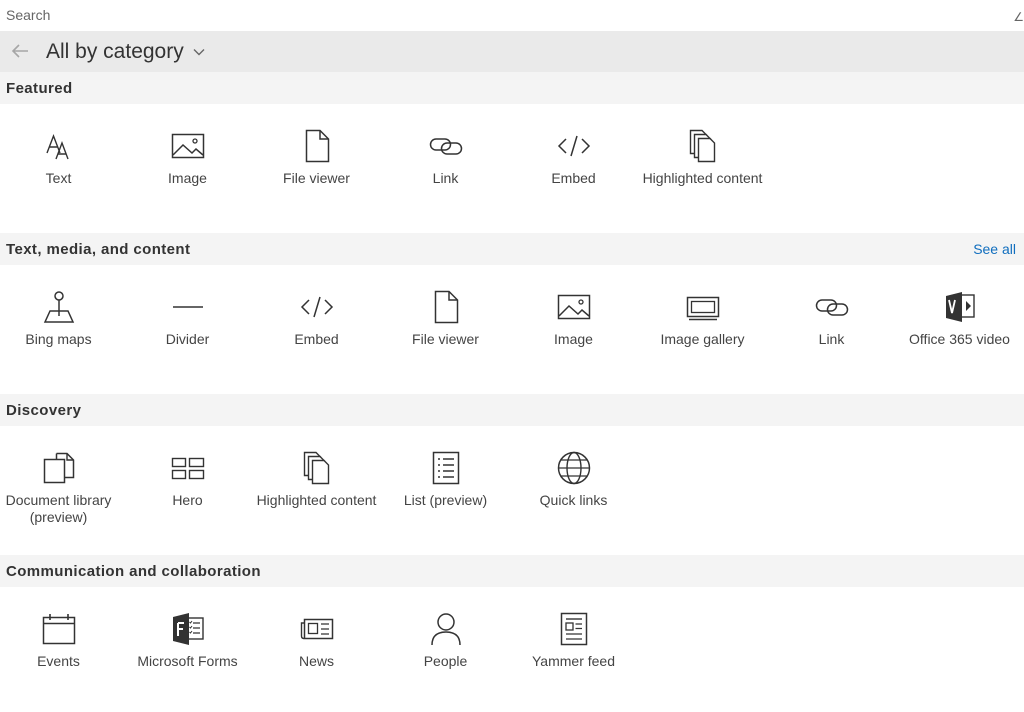 This screenshot has height=712, width=1024. I want to click on news-icon, so click(317, 629).